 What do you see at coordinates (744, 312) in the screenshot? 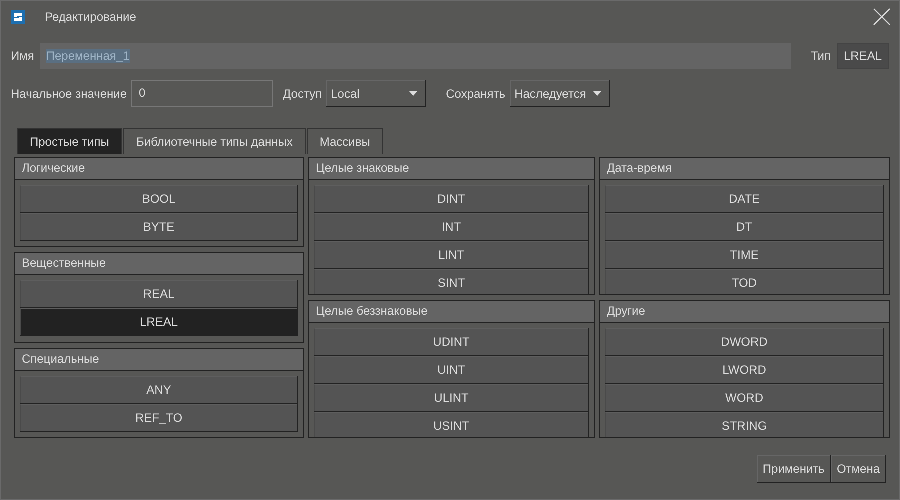
I see `group-header: Другие` at bounding box center [744, 312].